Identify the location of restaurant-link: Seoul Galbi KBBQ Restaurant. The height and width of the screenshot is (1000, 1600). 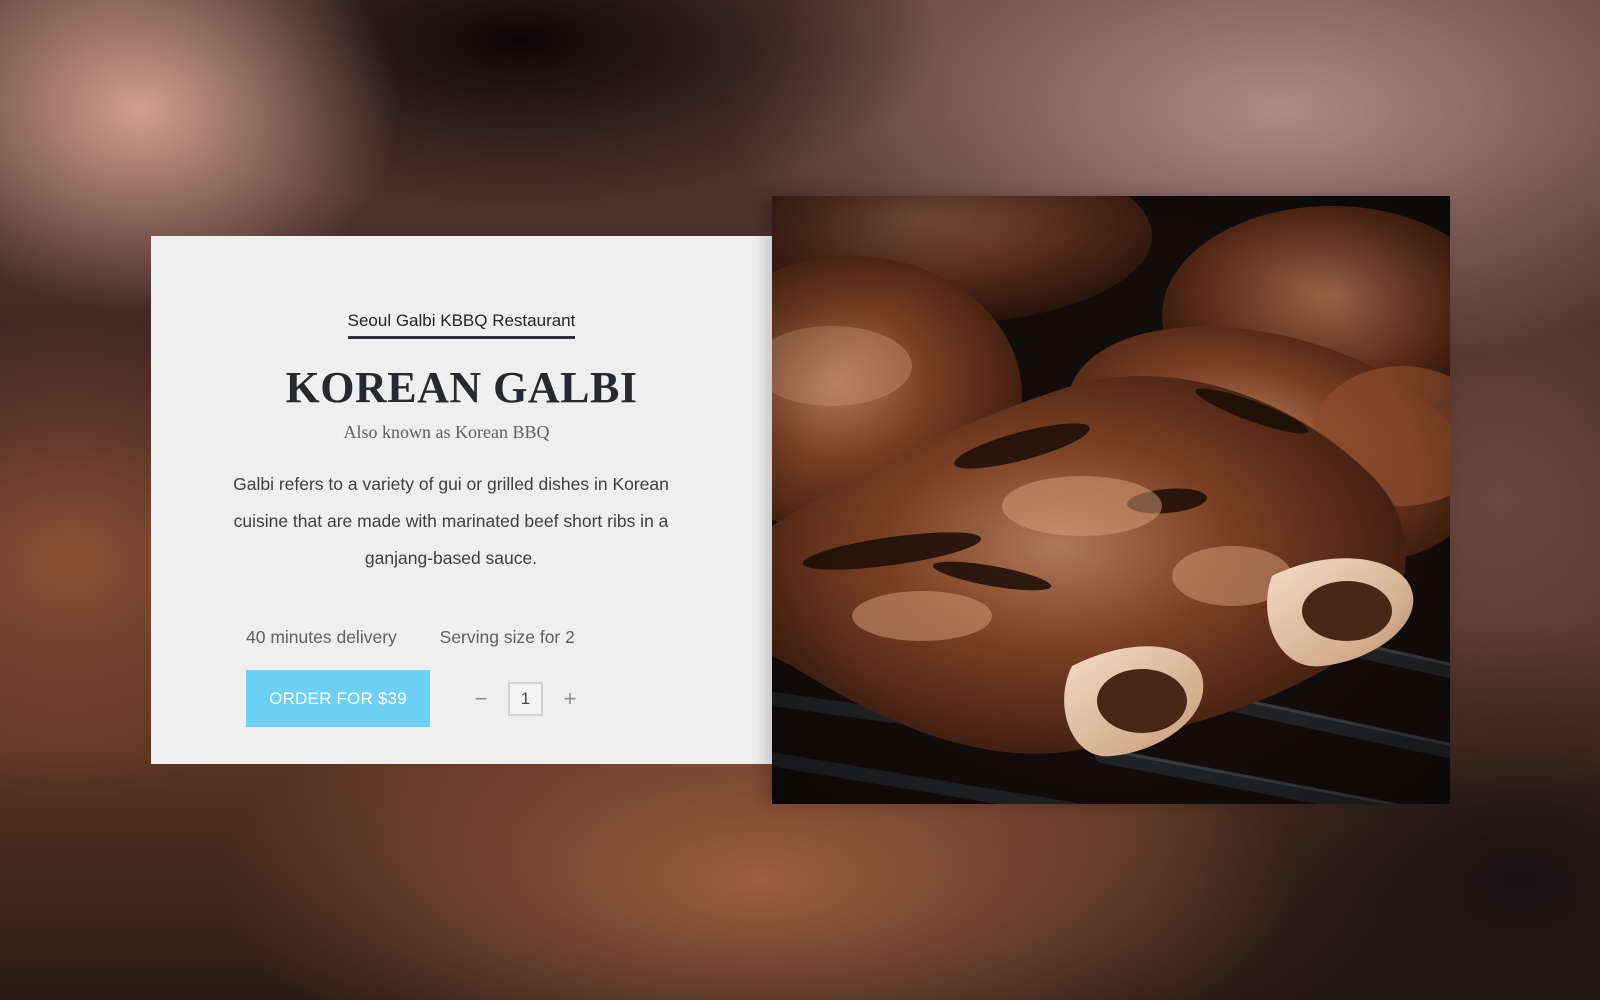
(461, 325).